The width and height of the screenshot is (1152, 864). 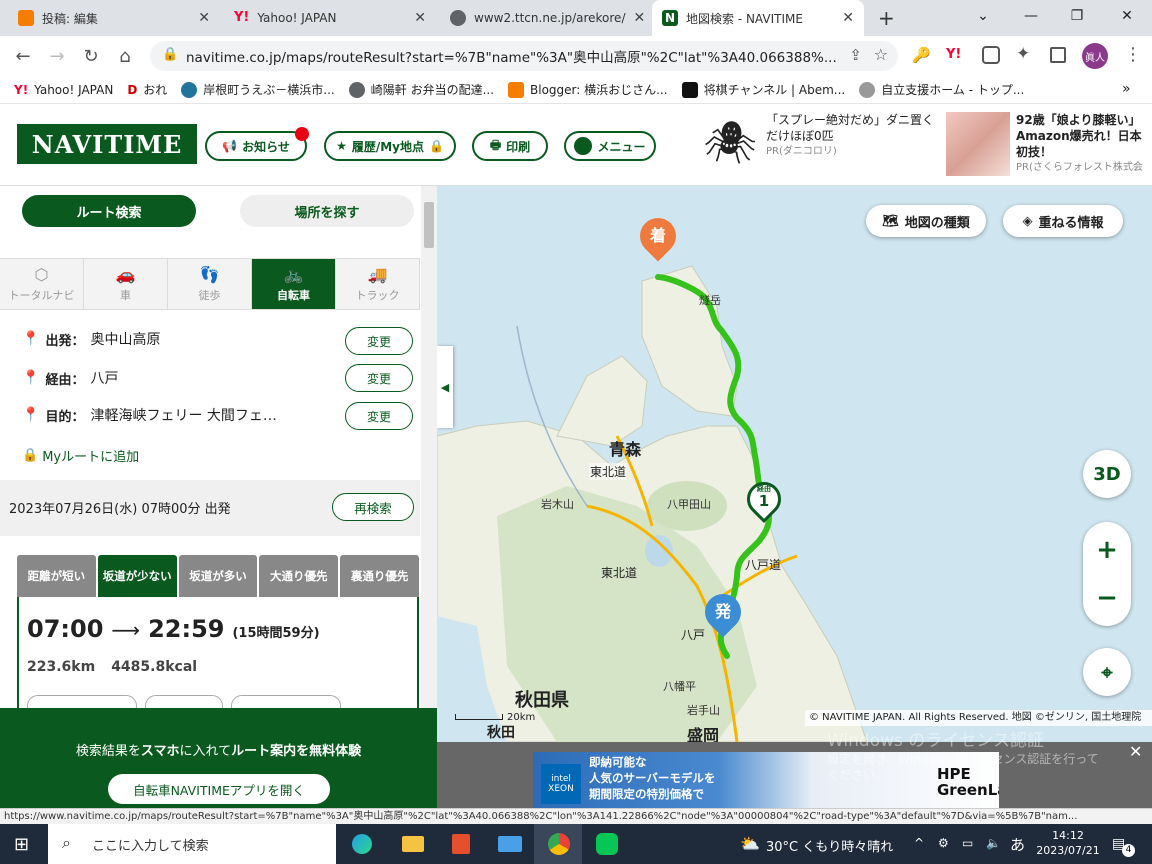 I want to click on minimize-button: —, so click(x=1031, y=16).